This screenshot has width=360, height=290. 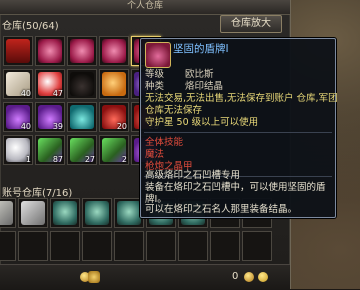 I want to click on teal-potion-icon, so click(x=82, y=117).